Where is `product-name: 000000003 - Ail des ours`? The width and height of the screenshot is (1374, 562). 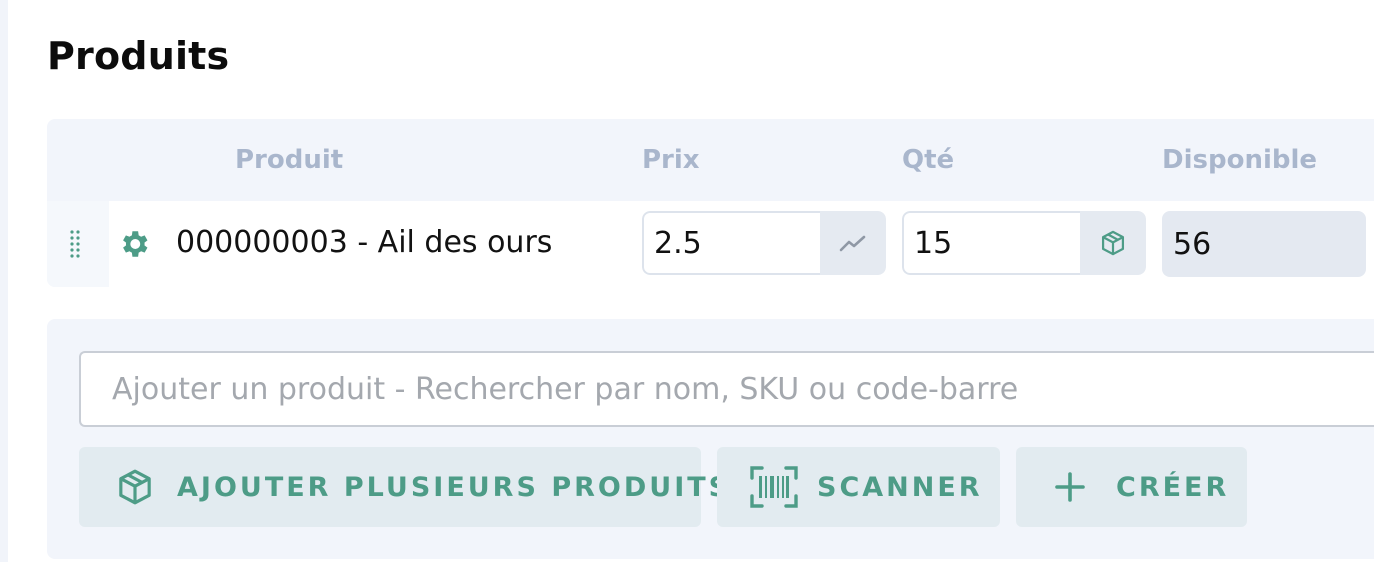 product-name: 000000003 - Ail des ours is located at coordinates (364, 242).